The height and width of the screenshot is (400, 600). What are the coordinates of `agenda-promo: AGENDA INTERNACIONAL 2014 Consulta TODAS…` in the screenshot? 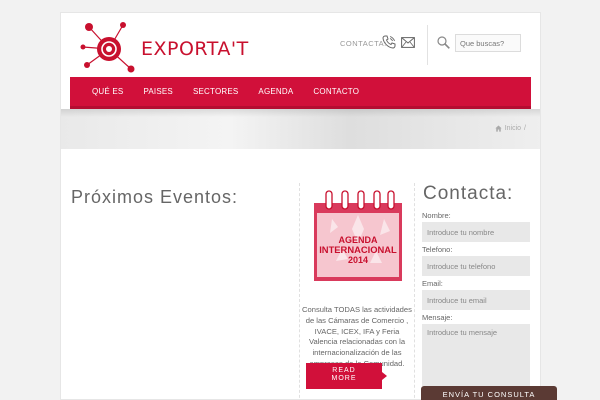 It's located at (357, 291).